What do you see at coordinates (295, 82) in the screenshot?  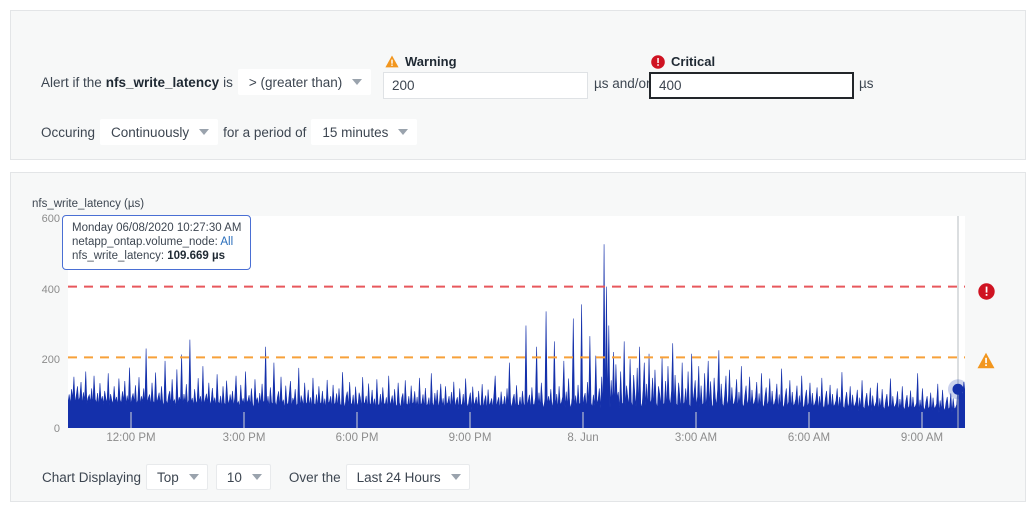 I see `operator-dropdown-value: > (greater than)` at bounding box center [295, 82].